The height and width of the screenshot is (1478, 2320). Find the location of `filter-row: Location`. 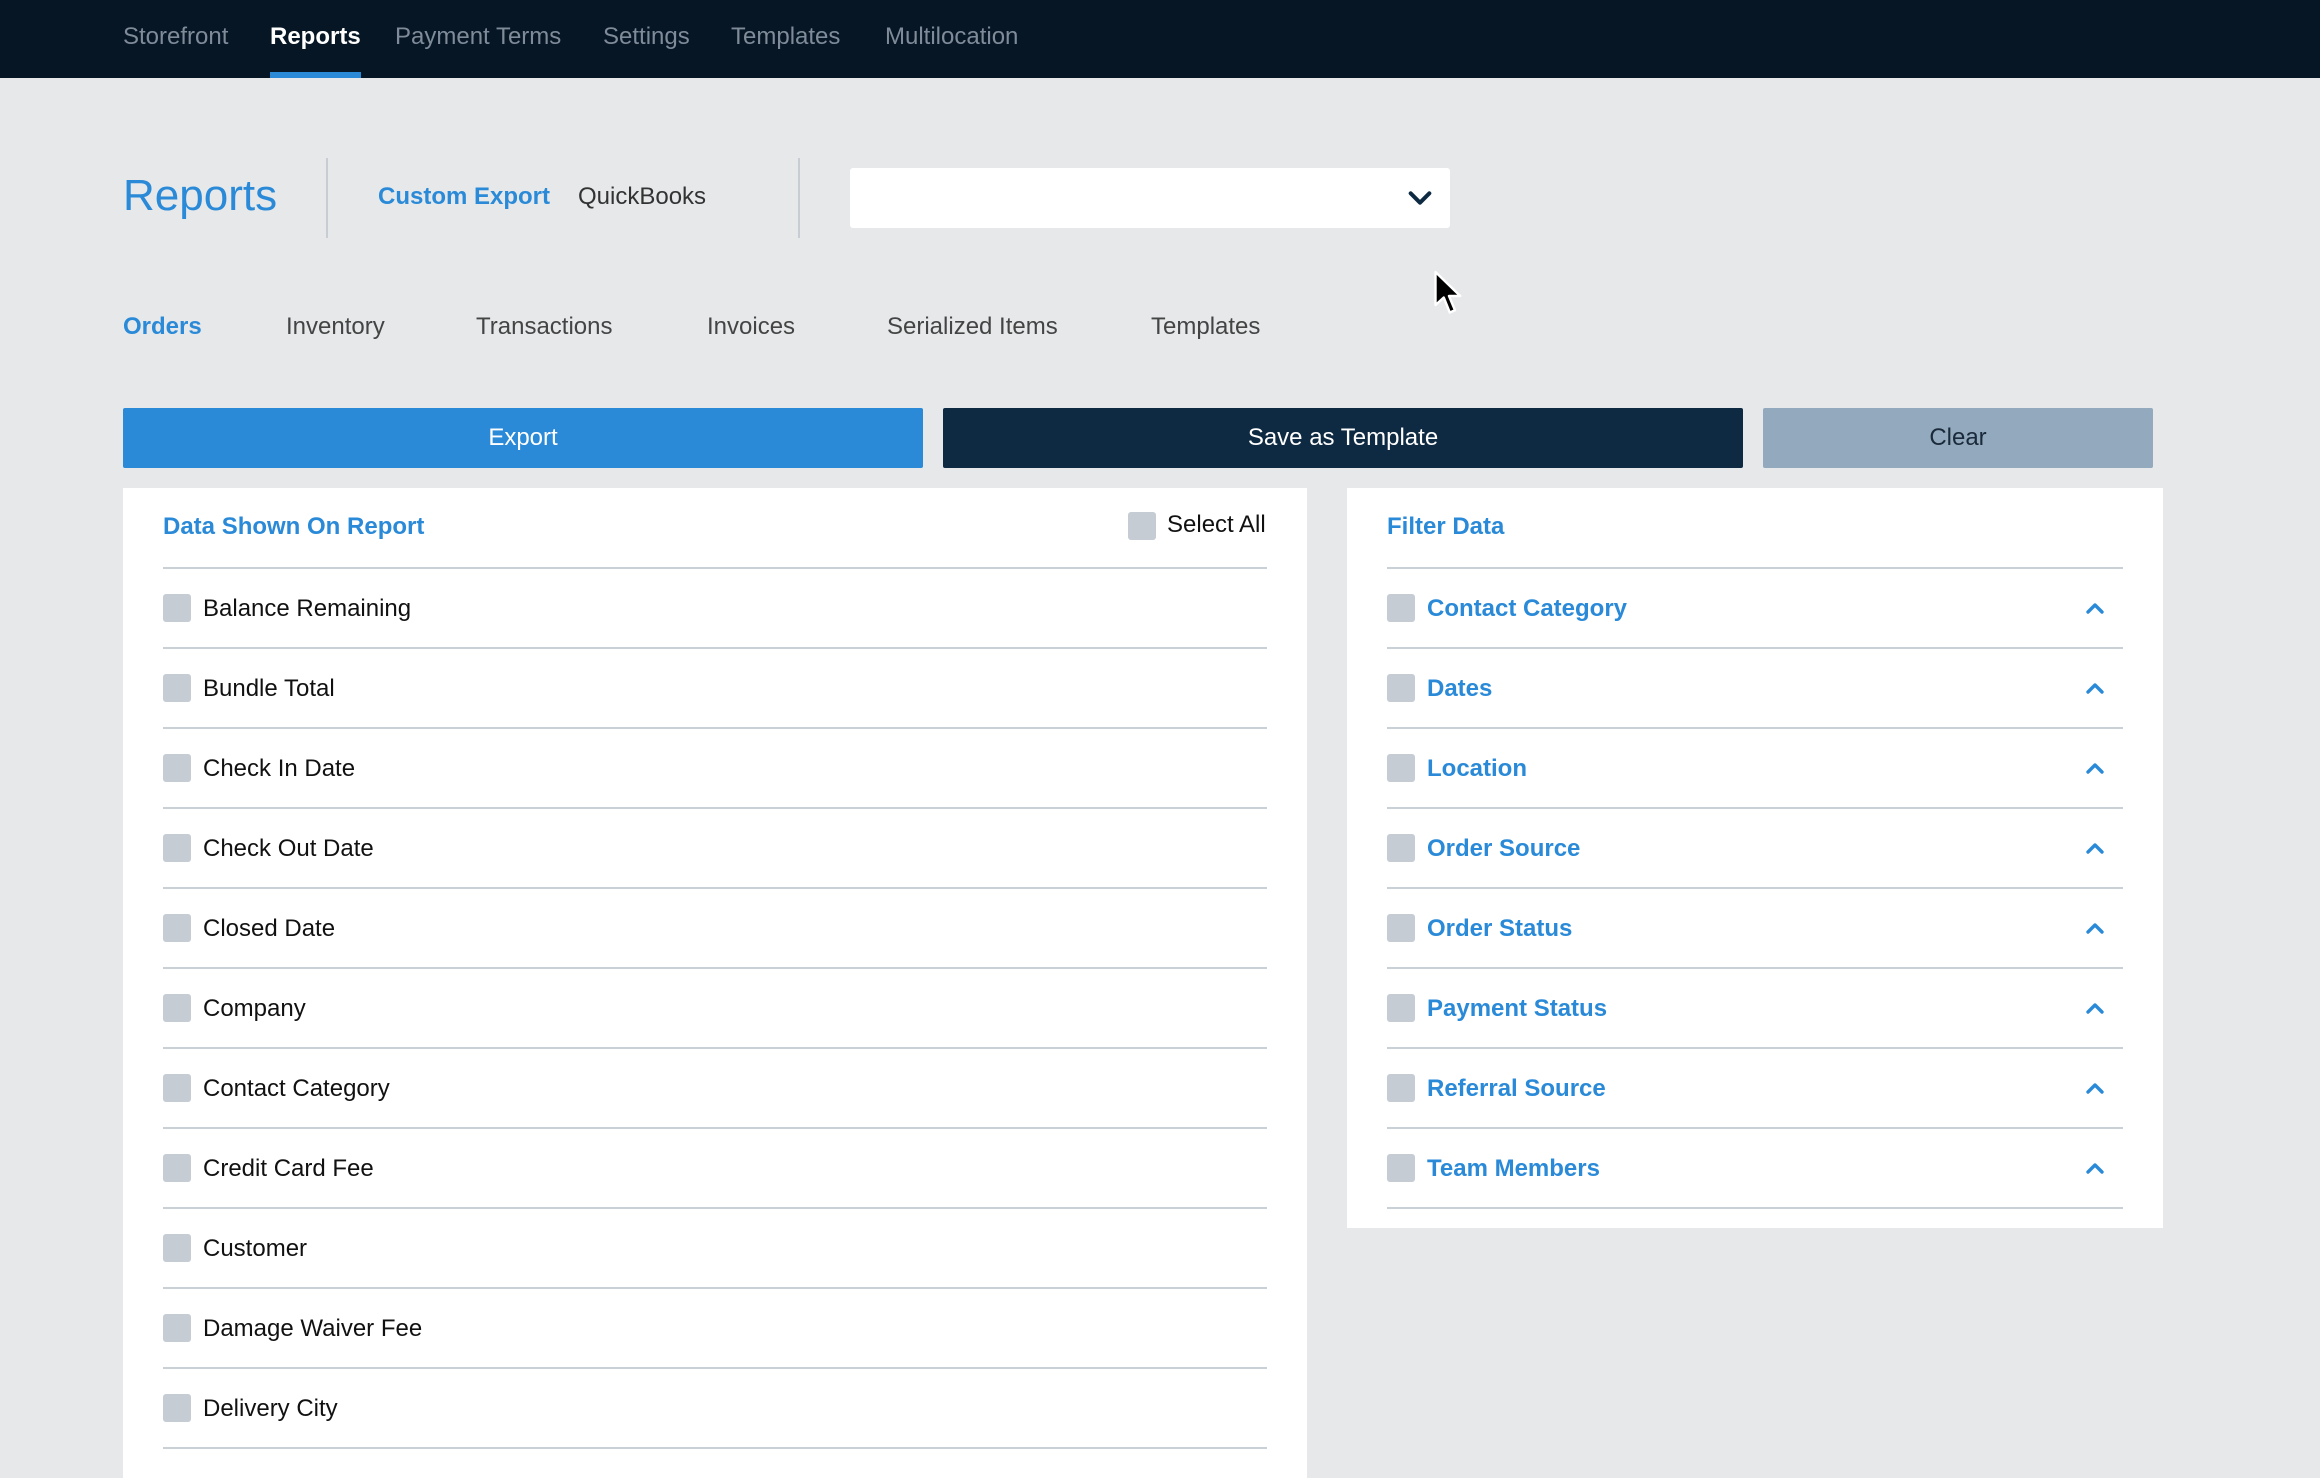

filter-row: Location is located at coordinates (1755, 768).